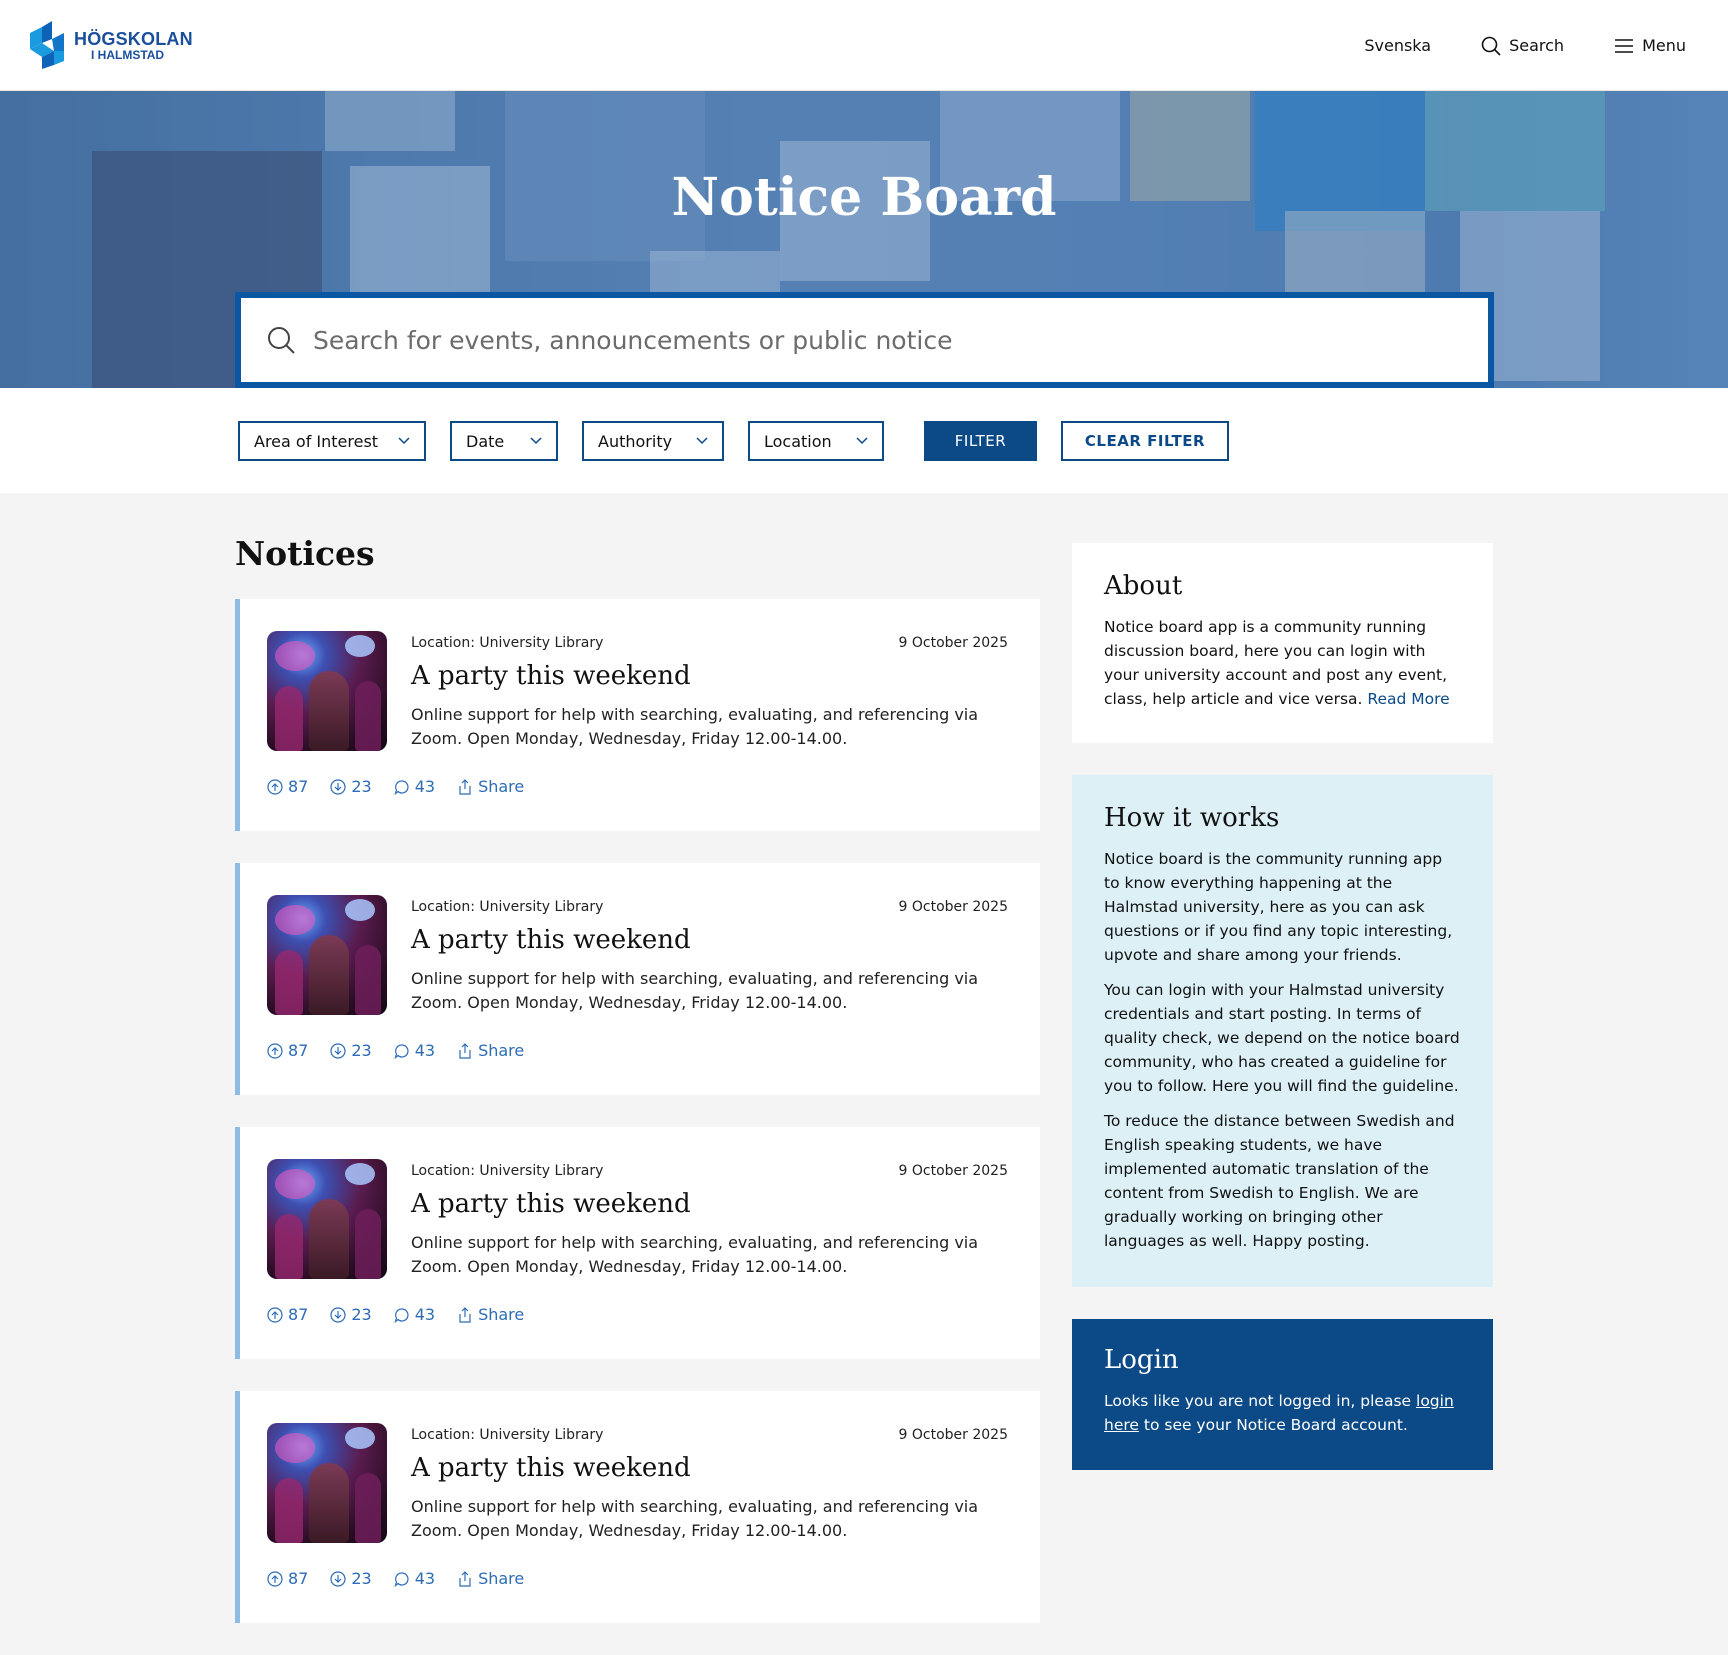 The image size is (1728, 1655). I want to click on language-link: Svenska, so click(1397, 45).